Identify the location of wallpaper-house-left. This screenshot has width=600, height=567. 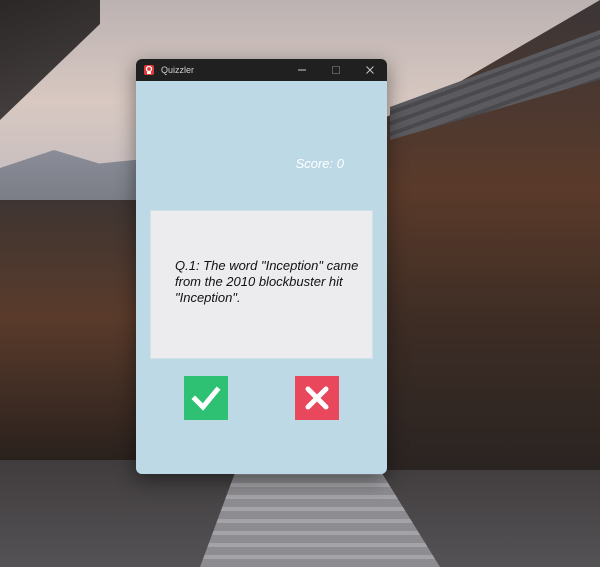
(70, 330).